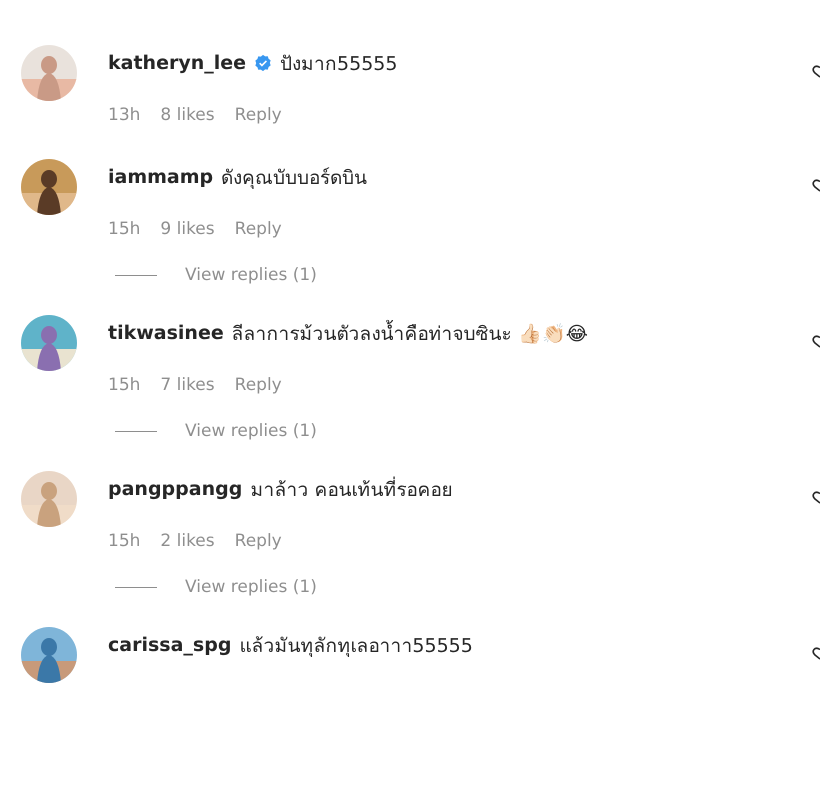 Image resolution: width=820 pixels, height=804 pixels. What do you see at coordinates (356, 646) in the screenshot?
I see `comment-text: แล้วมันทุลักทุเลอาาา55555` at bounding box center [356, 646].